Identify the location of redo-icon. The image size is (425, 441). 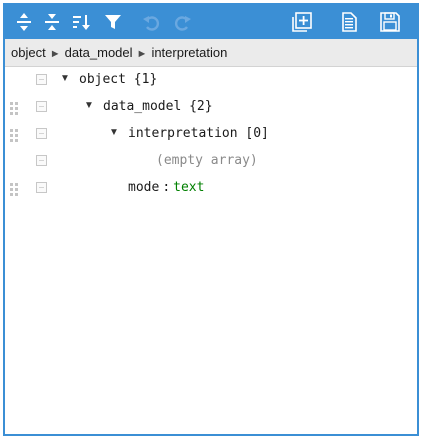
(183, 23).